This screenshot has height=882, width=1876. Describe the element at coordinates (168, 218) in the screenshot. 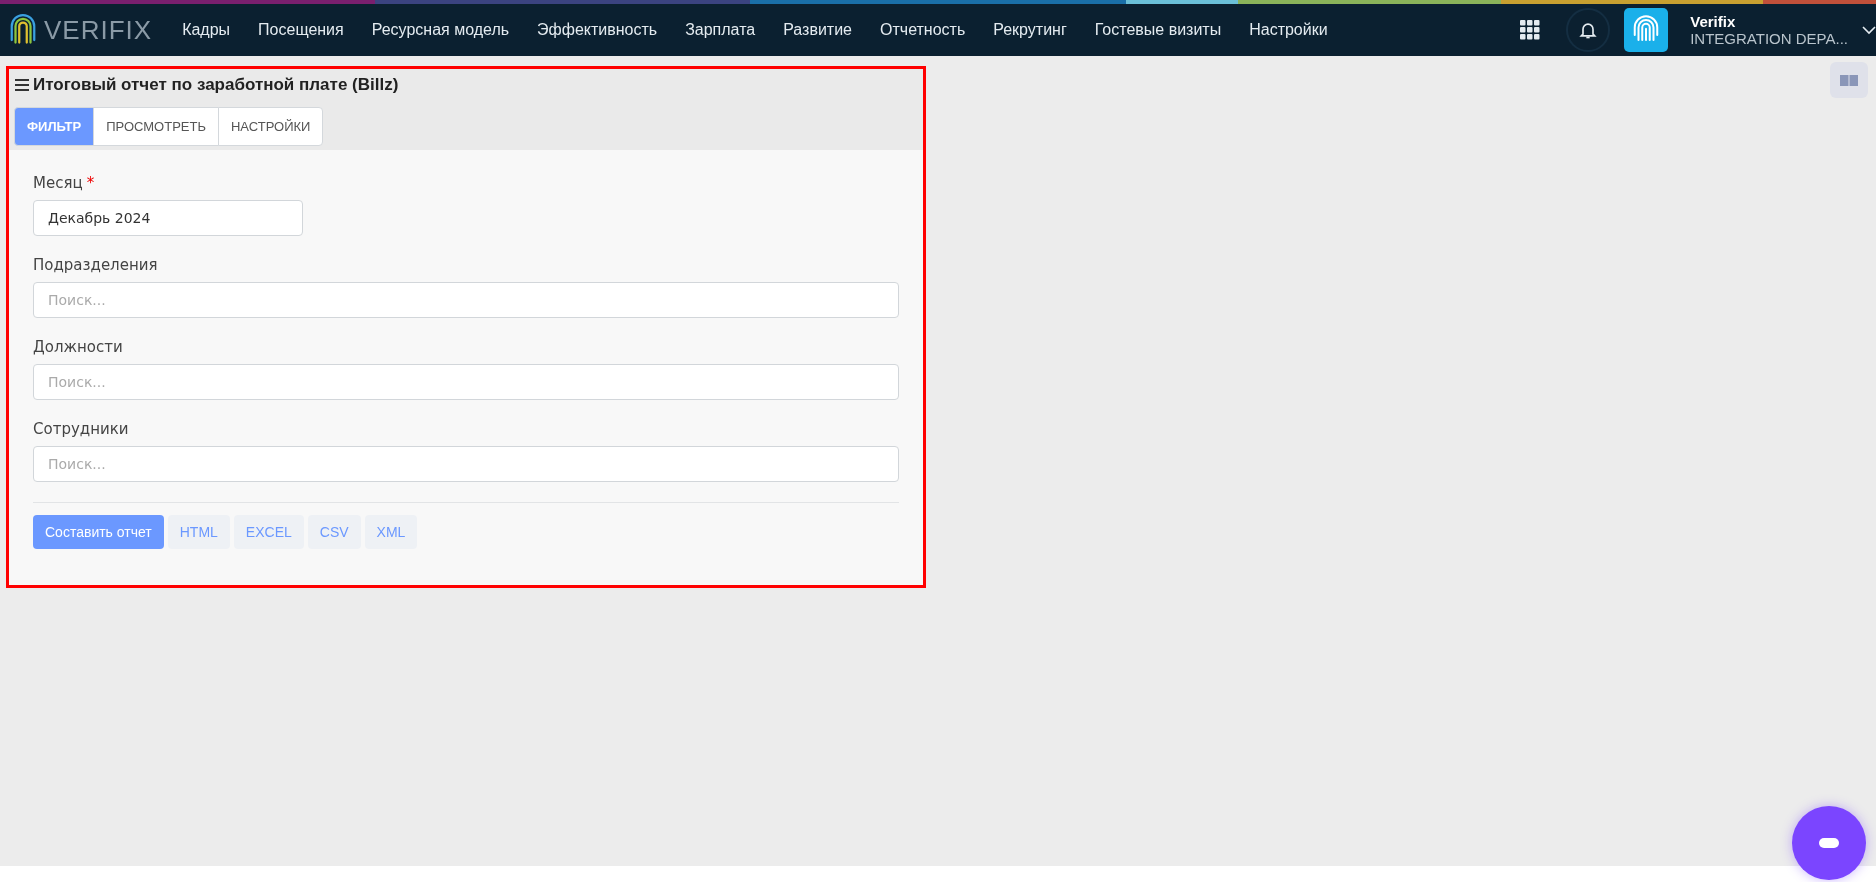

I see `input-field: Декабрь 2024` at that location.